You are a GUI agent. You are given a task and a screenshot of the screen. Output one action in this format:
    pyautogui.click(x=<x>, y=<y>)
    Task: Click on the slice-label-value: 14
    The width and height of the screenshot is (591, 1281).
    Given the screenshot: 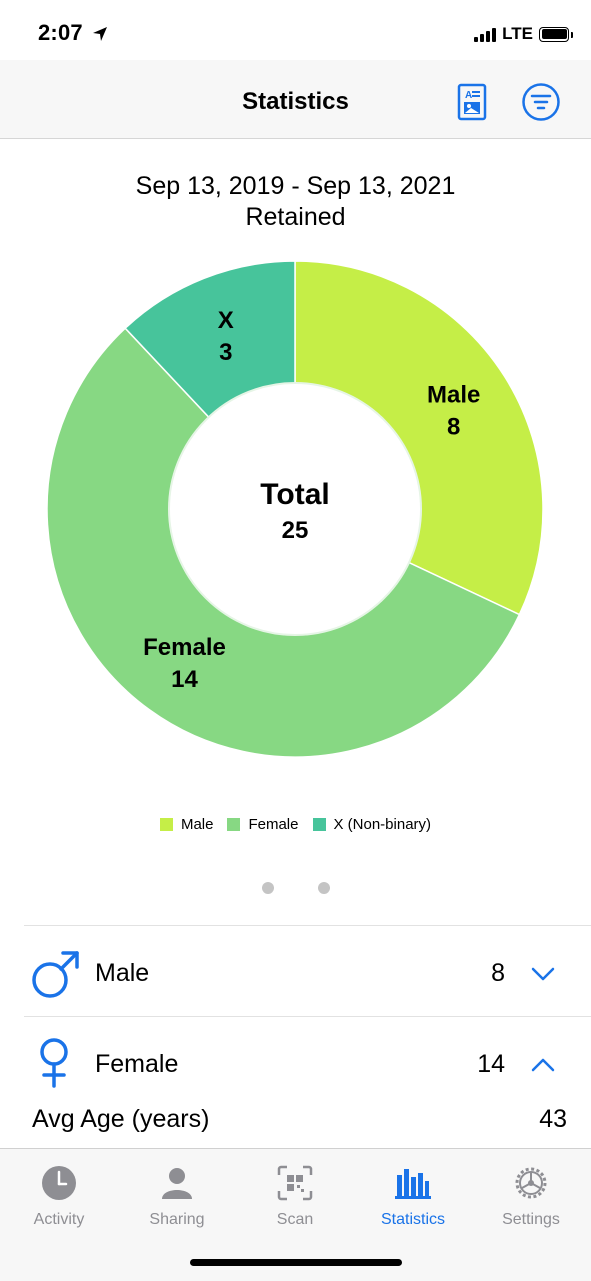 What is the action you would take?
    pyautogui.click(x=184, y=679)
    